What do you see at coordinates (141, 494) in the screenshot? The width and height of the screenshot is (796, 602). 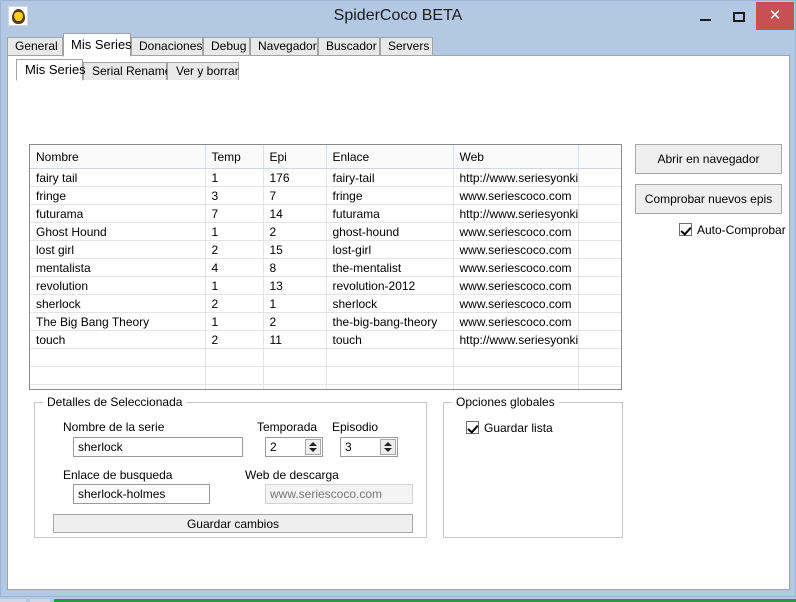 I see `search-link-input` at bounding box center [141, 494].